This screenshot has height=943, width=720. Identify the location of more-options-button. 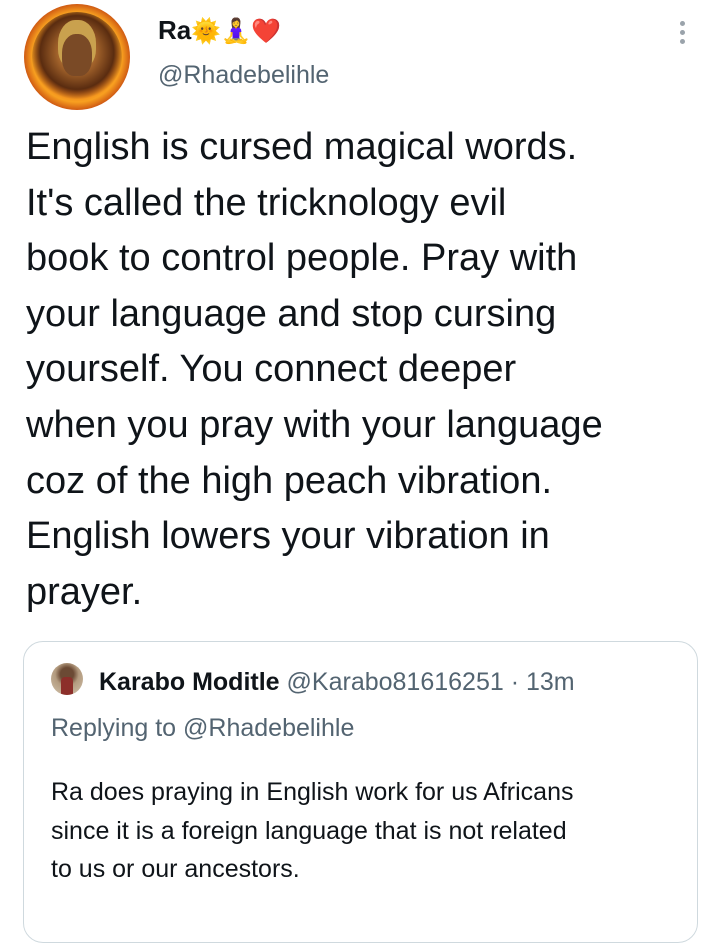
(682, 32).